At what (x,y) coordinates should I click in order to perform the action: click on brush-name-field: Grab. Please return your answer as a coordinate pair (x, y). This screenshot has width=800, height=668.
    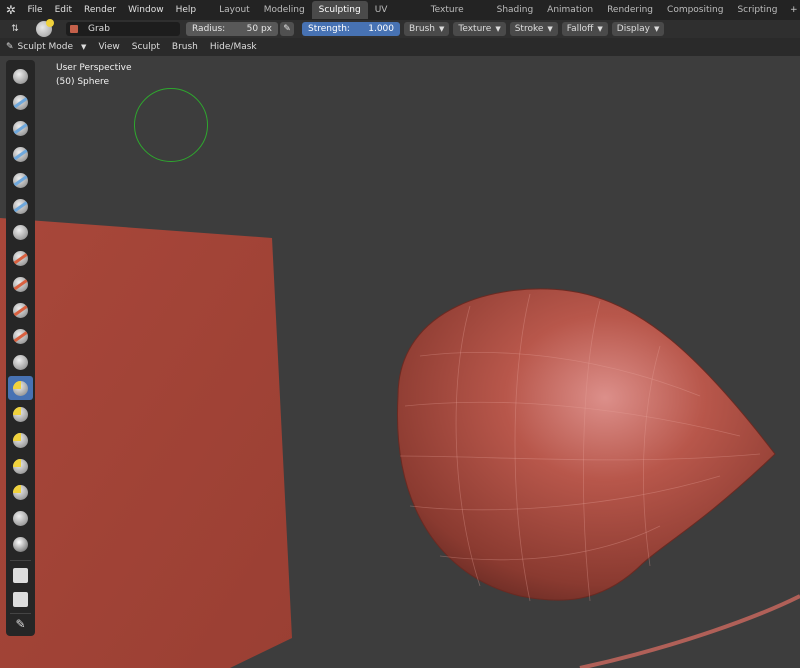
    Looking at the image, I should click on (123, 29).